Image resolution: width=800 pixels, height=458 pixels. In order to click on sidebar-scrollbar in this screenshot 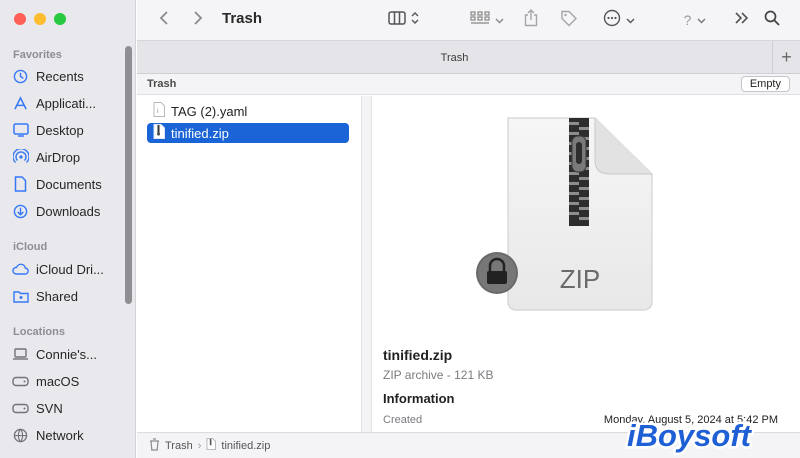, I will do `click(128, 175)`.